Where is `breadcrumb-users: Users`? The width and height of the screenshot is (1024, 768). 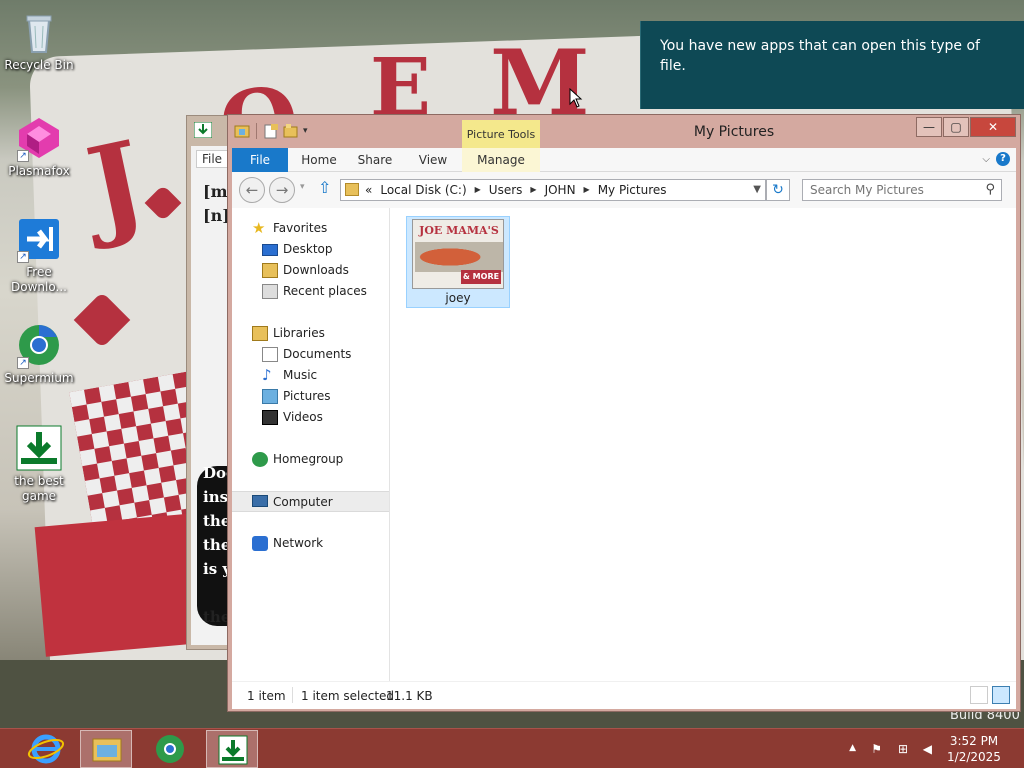 breadcrumb-users: Users is located at coordinates (506, 190).